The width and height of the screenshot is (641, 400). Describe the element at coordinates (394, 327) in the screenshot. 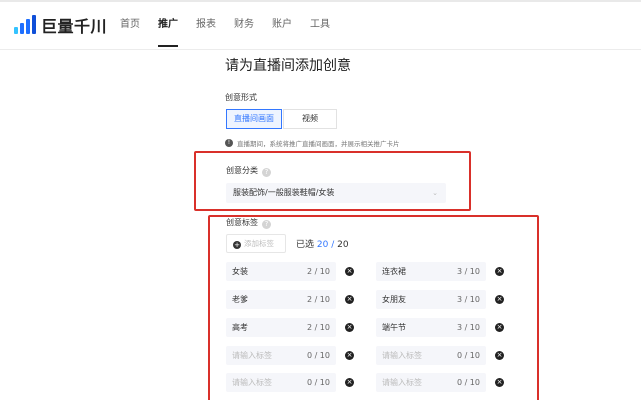

I see `tag-text: 端午节` at that location.